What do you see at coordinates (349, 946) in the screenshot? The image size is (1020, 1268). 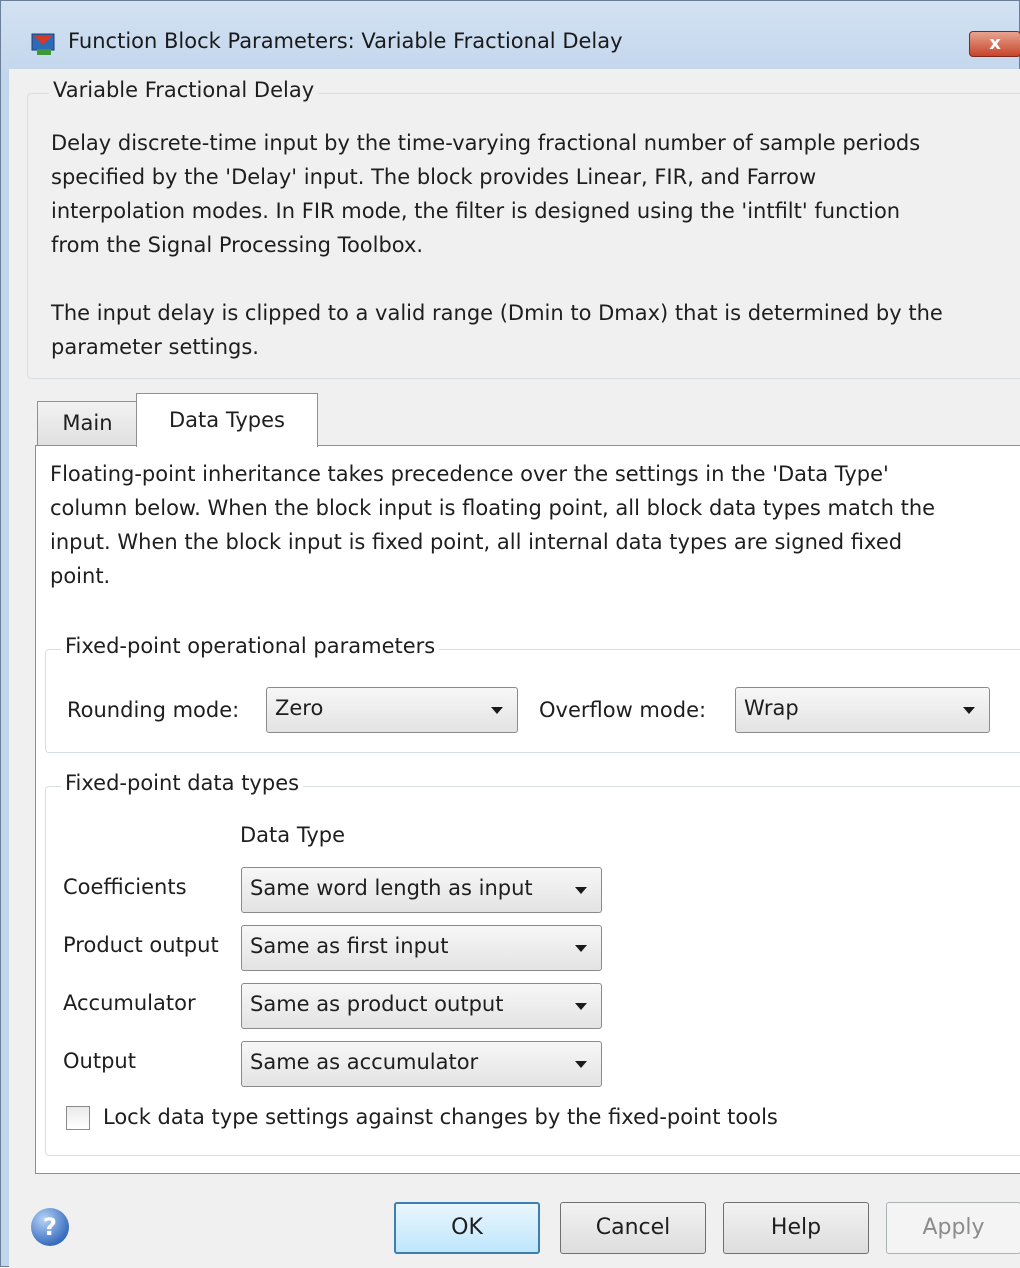 I see `product-output-value: Same as first input` at bounding box center [349, 946].